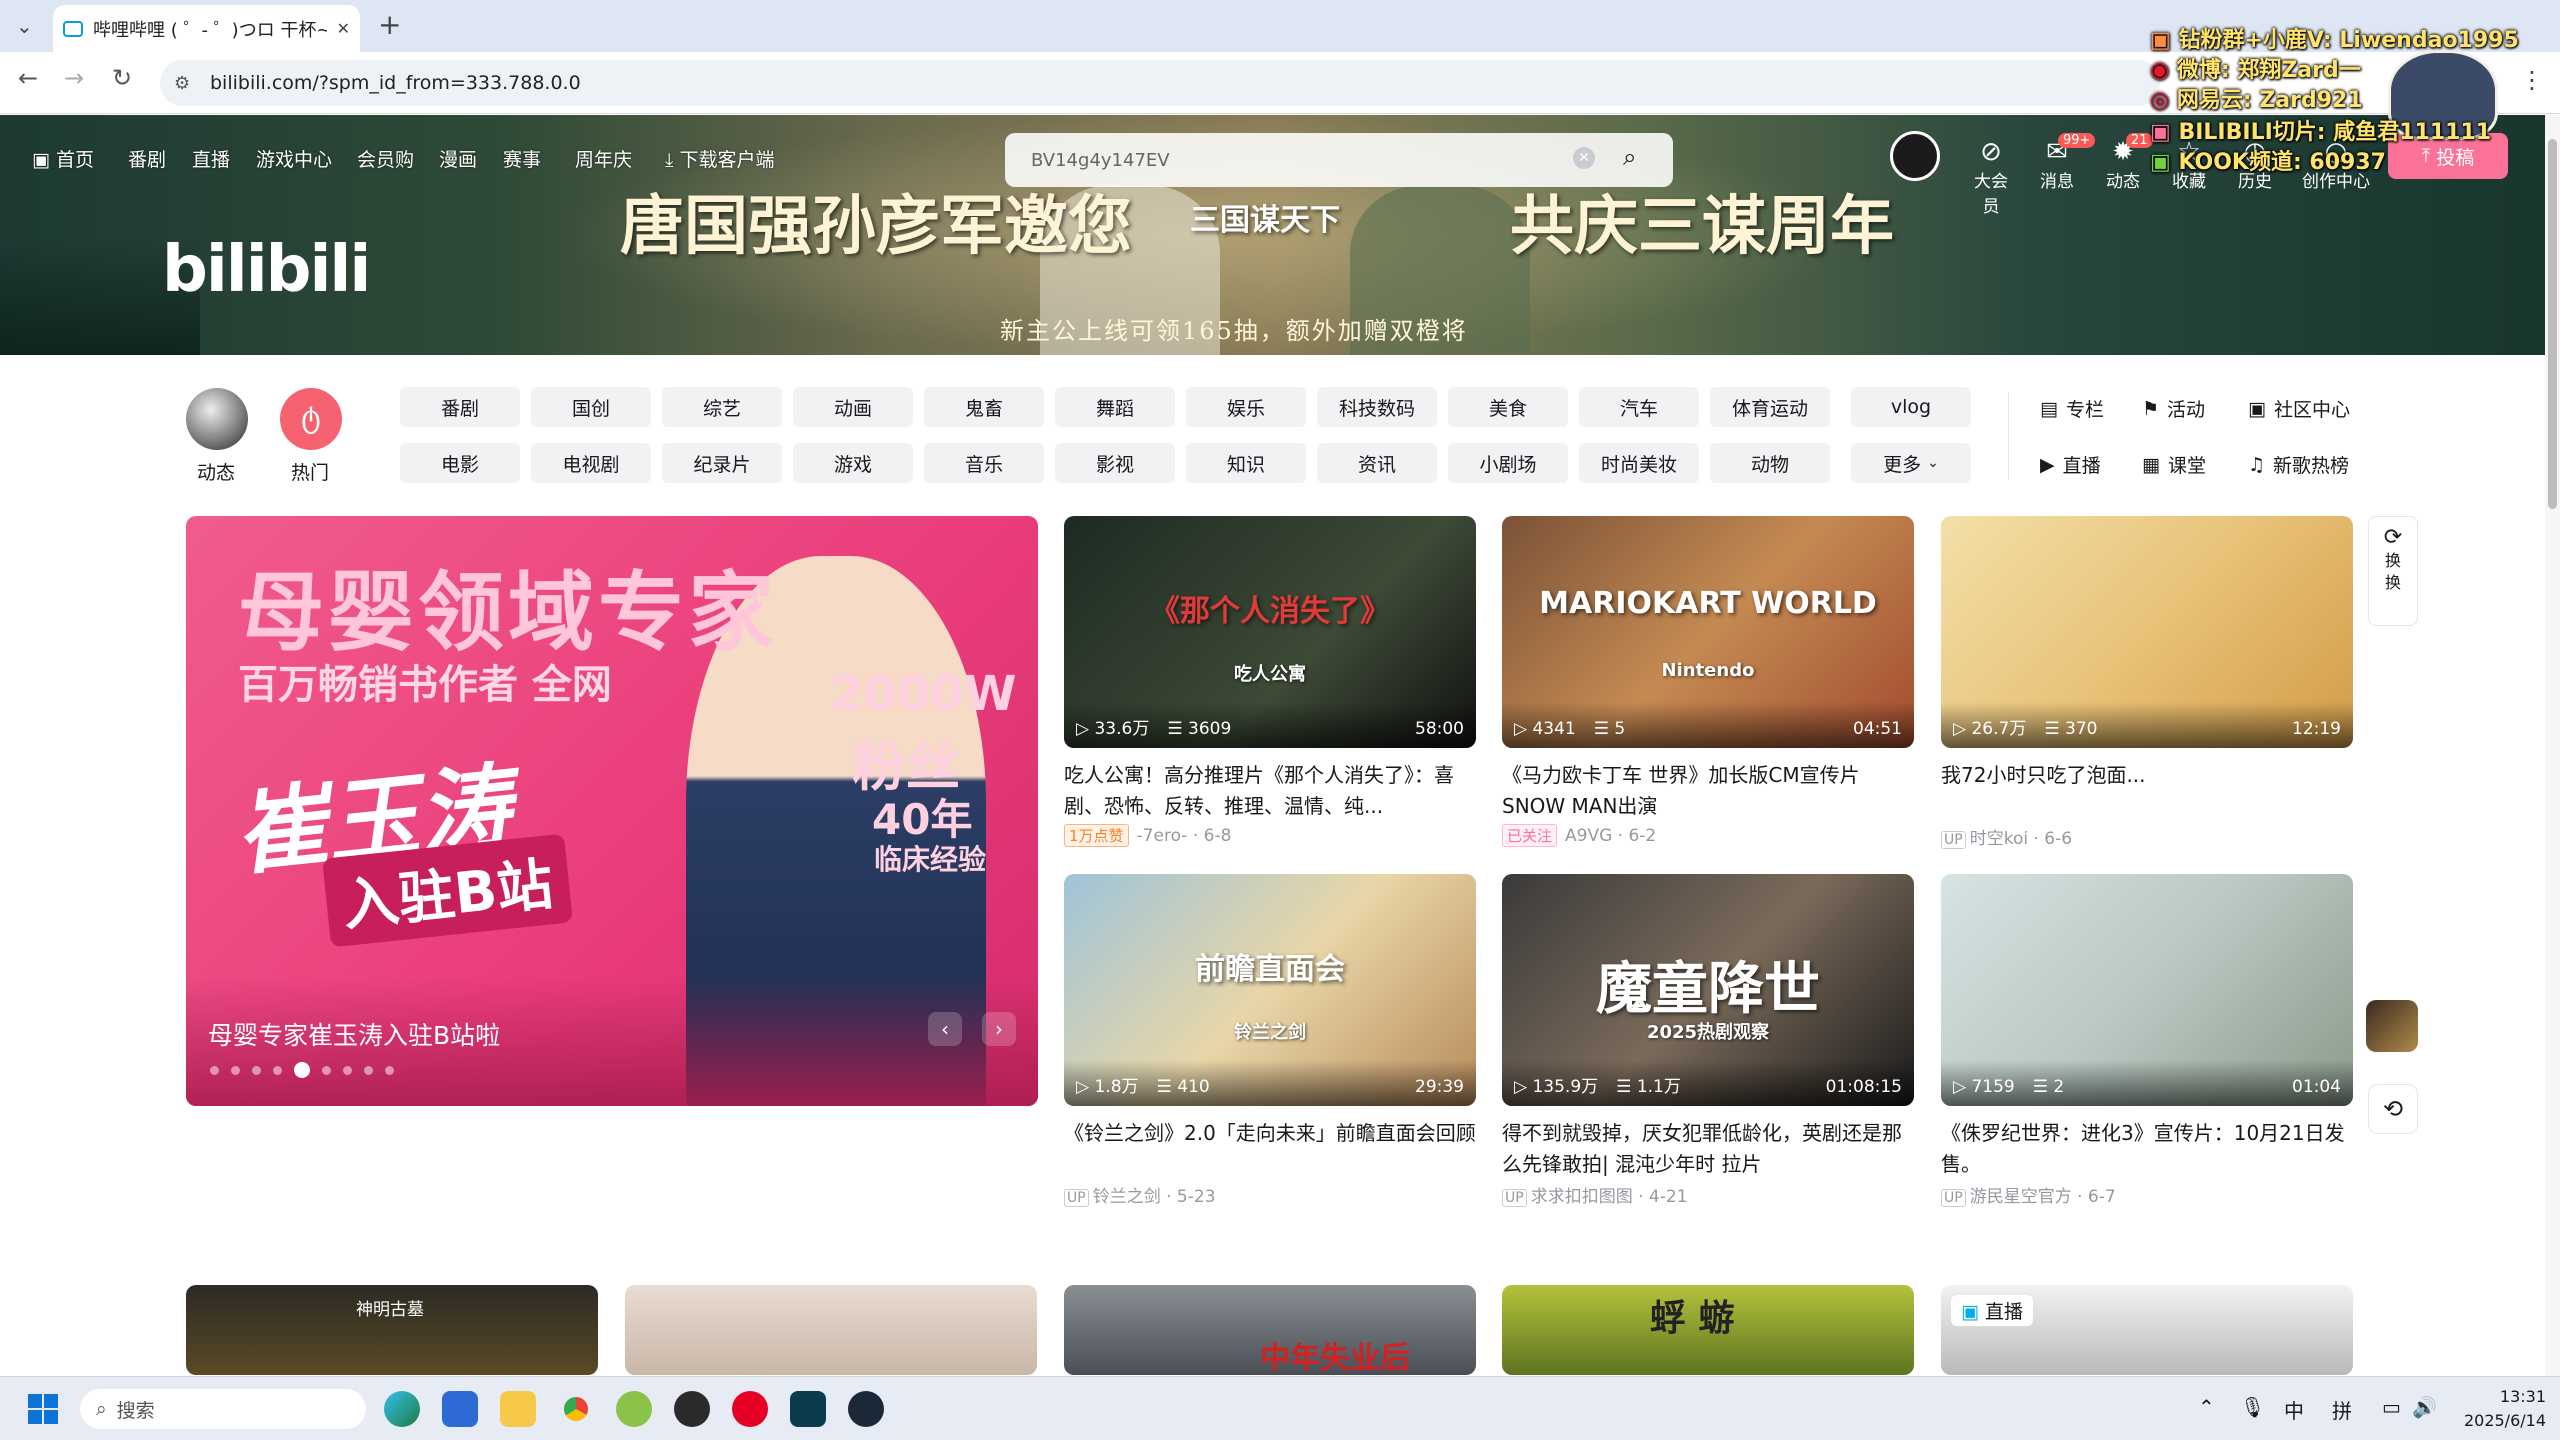  What do you see at coordinates (1629, 157) in the screenshot?
I see `search-icon: ⌕` at bounding box center [1629, 157].